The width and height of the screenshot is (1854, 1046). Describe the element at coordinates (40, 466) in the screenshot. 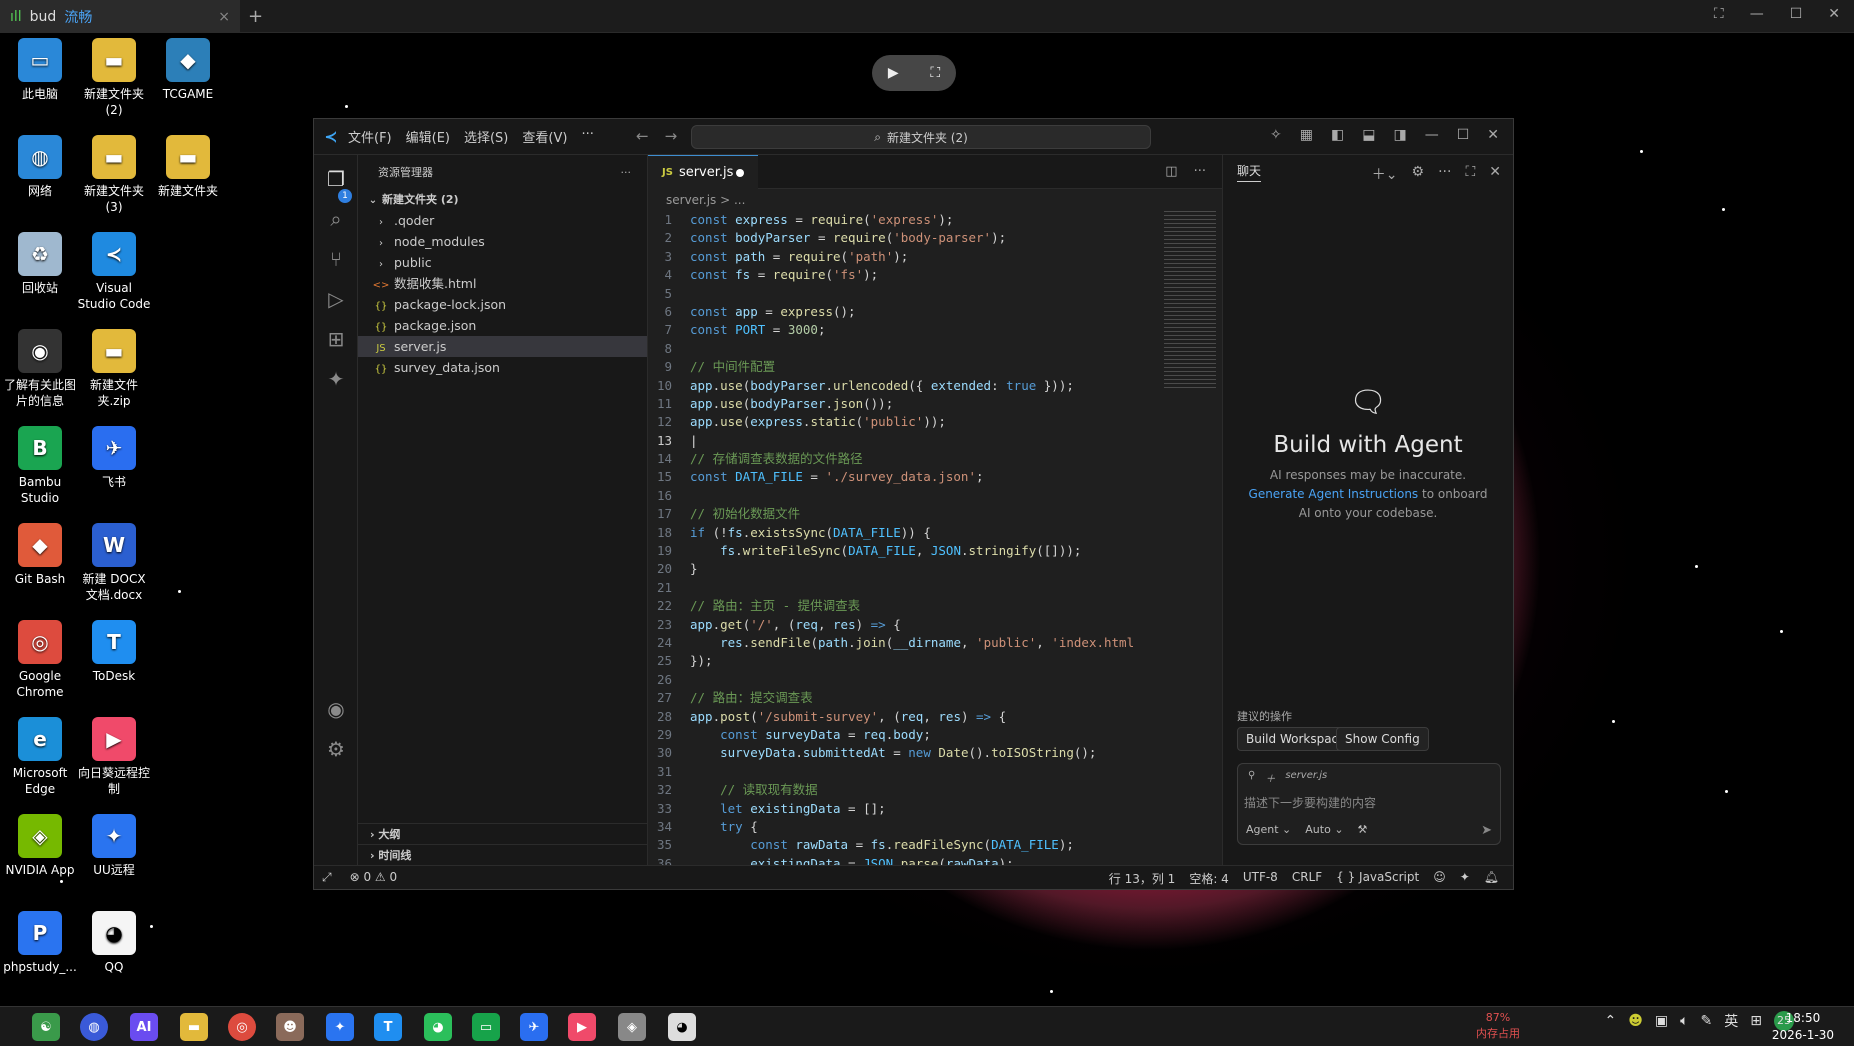

I see `desktop-icon: B Bambu Studio` at that location.